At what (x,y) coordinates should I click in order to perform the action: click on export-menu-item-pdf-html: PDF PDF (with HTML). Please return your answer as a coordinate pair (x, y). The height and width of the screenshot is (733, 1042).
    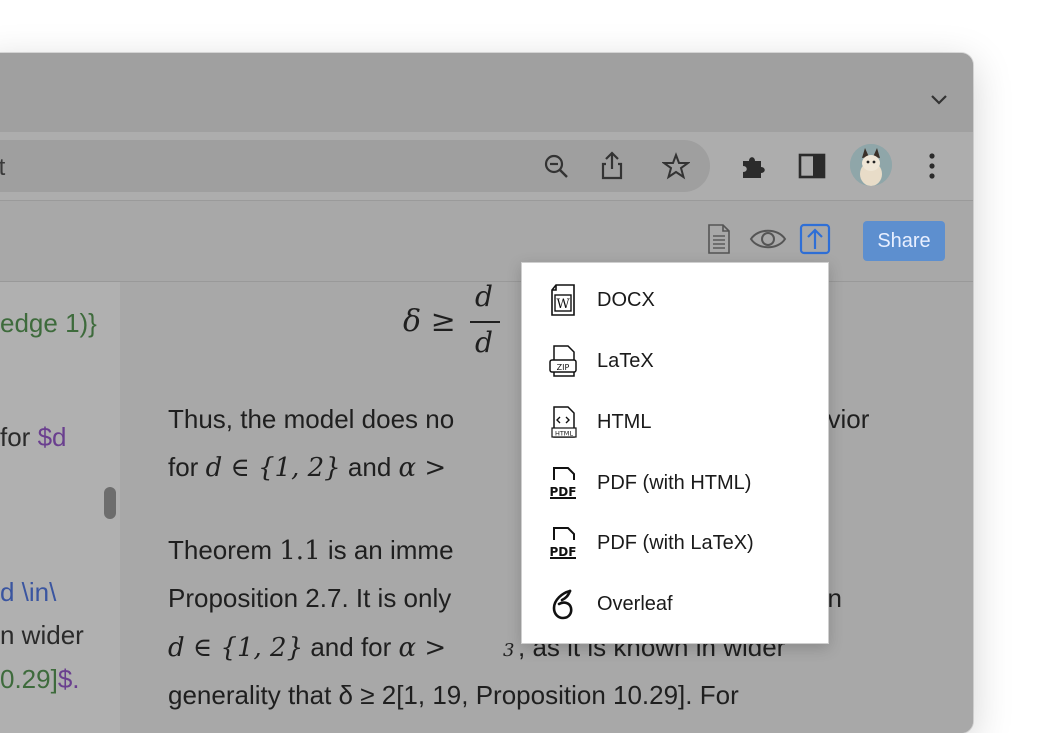
    Looking at the image, I should click on (675, 483).